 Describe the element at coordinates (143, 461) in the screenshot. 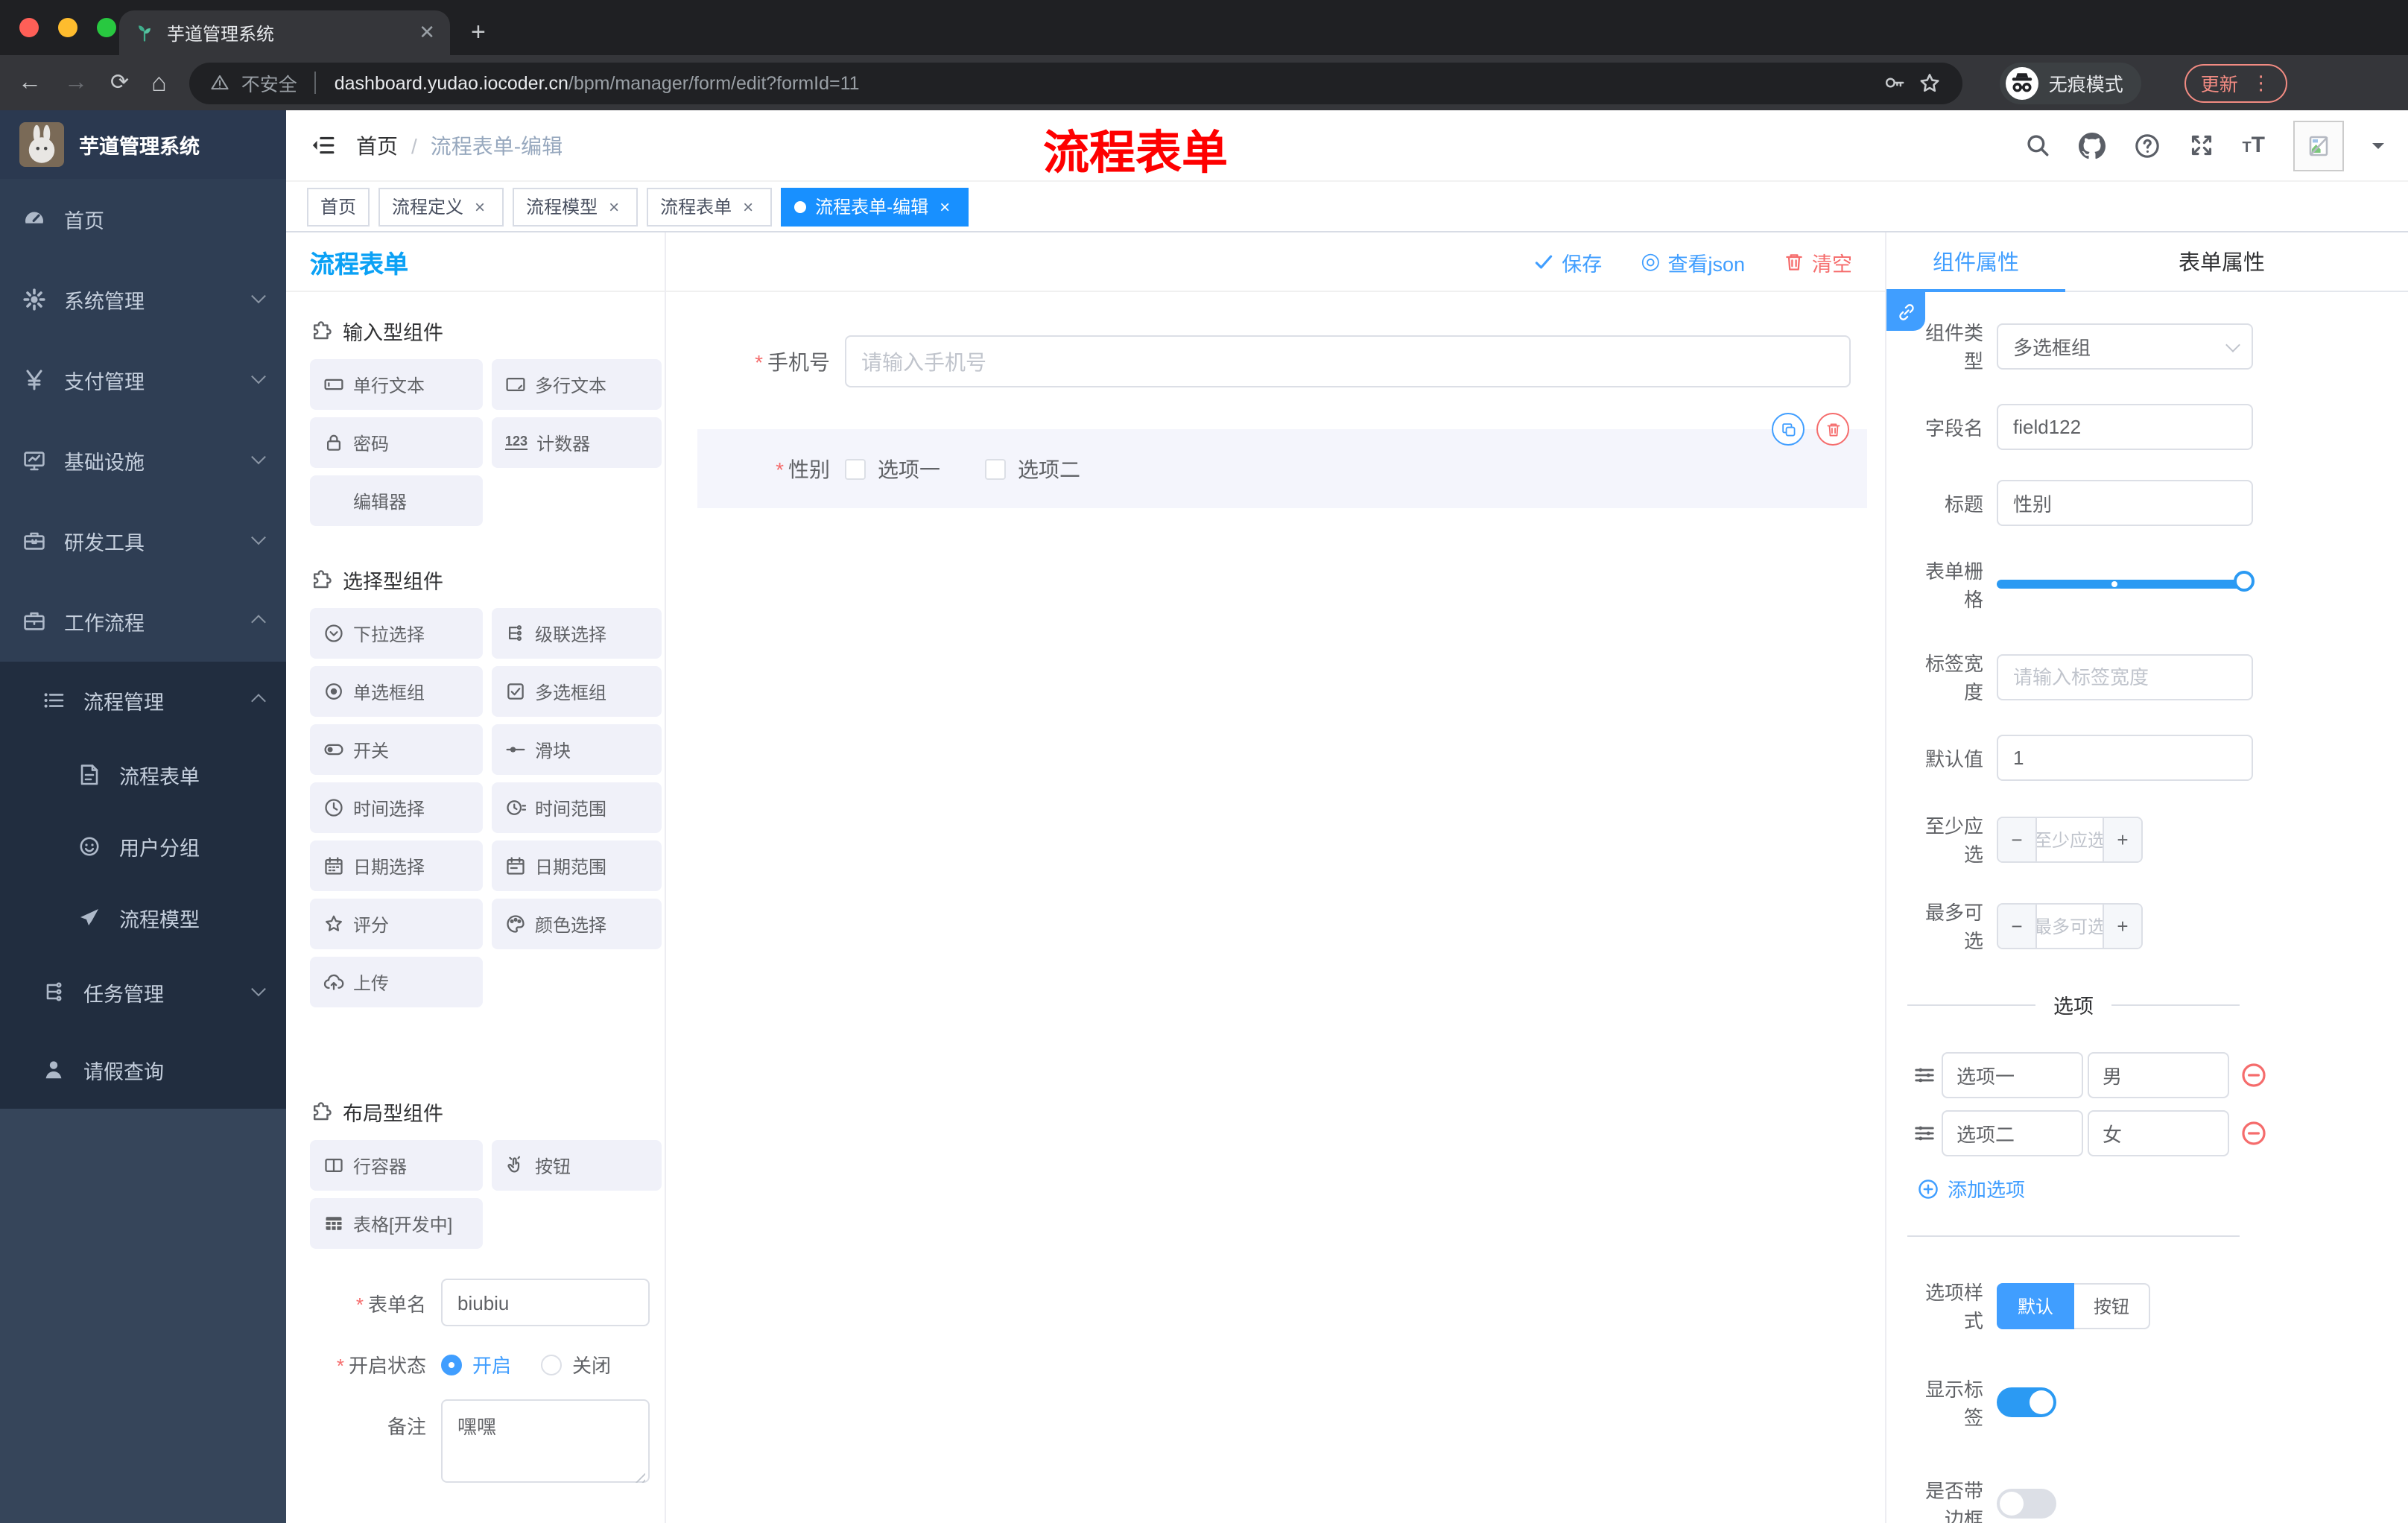

I see `sidebar-item-infra: 基础设施` at that location.